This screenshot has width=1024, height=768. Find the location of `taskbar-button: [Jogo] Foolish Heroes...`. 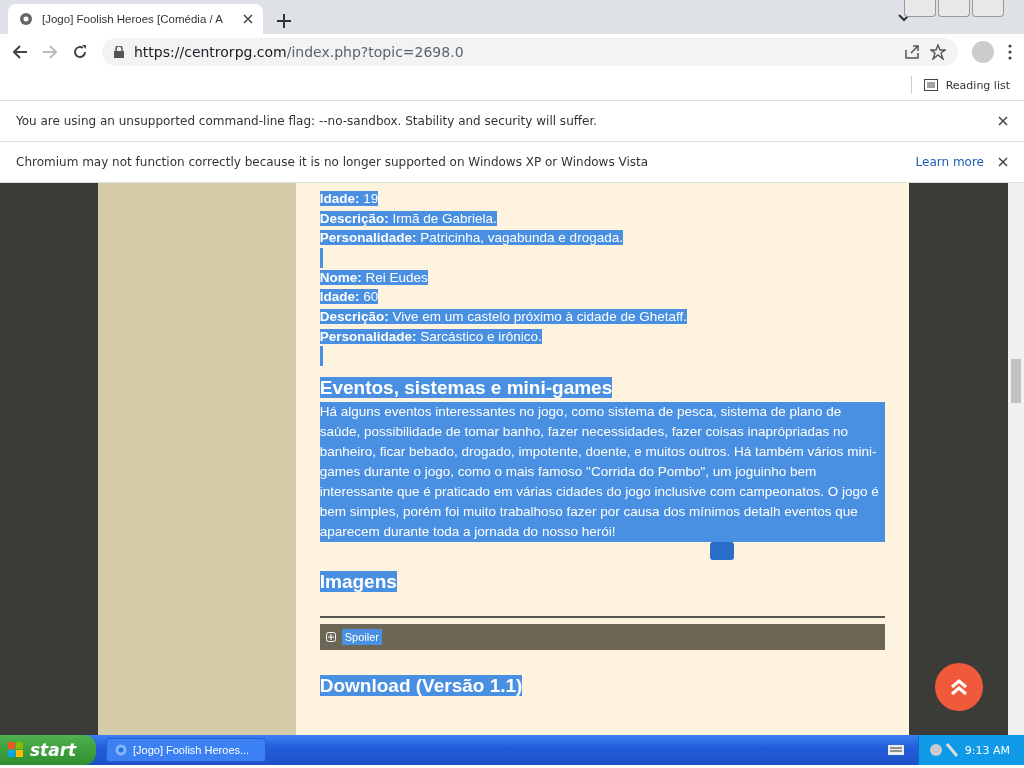

taskbar-button: [Jogo] Foolish Heroes... is located at coordinates (186, 750).